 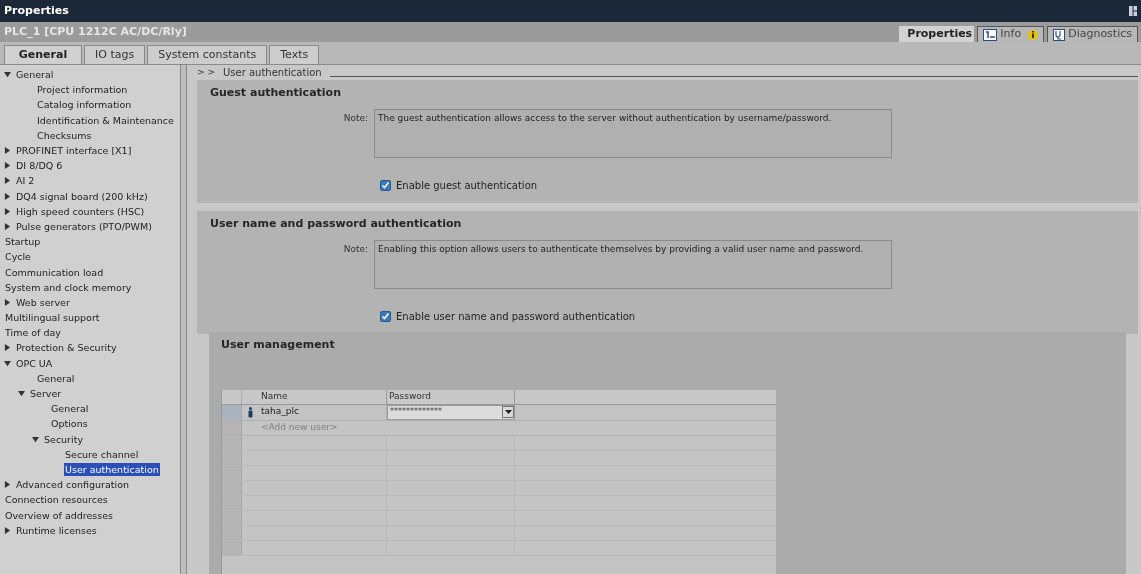 What do you see at coordinates (207, 54) in the screenshot?
I see `tab: System constants` at bounding box center [207, 54].